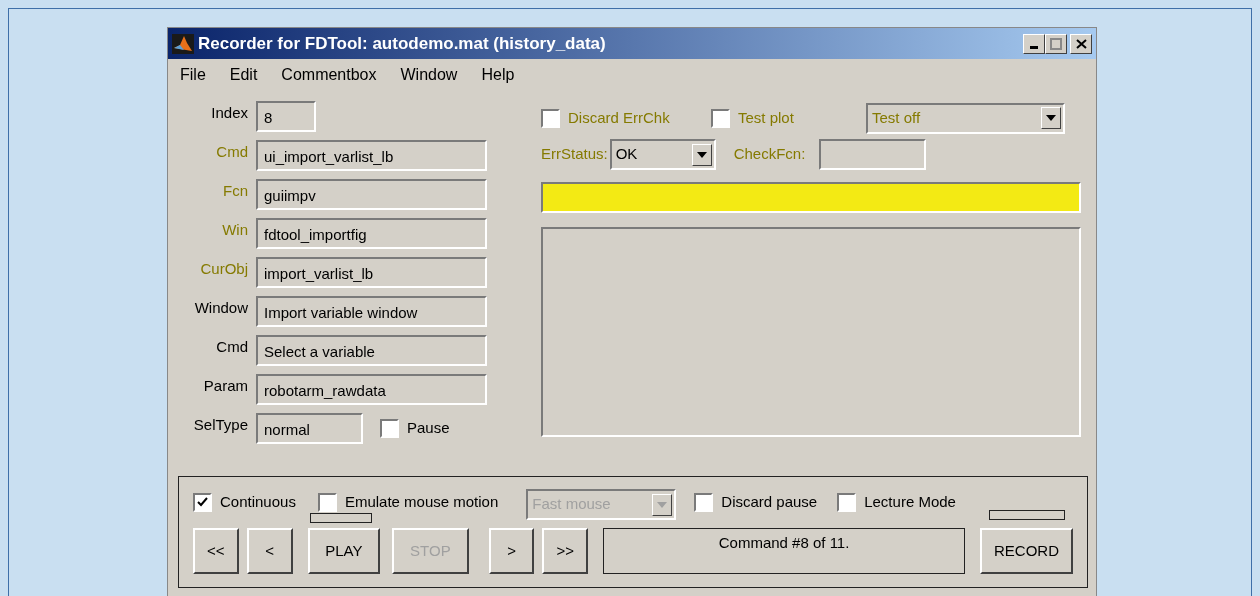  I want to click on maximize-button, so click(1056, 43).